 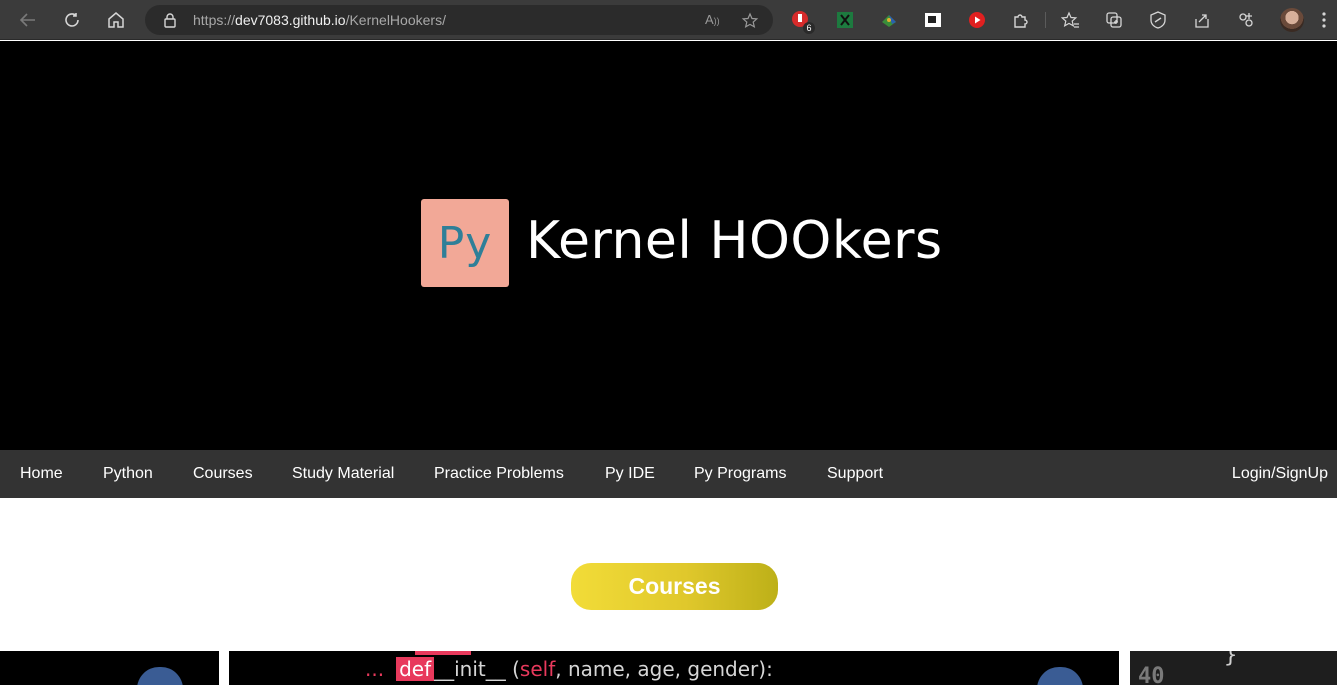 I want to click on add-favorite-icon, so click(x=750, y=20).